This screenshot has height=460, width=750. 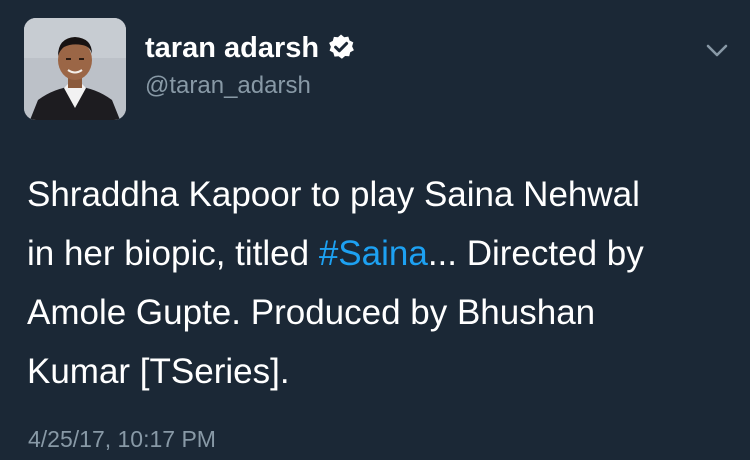 What do you see at coordinates (228, 86) in the screenshot?
I see `author-handle: @taran_adarsh` at bounding box center [228, 86].